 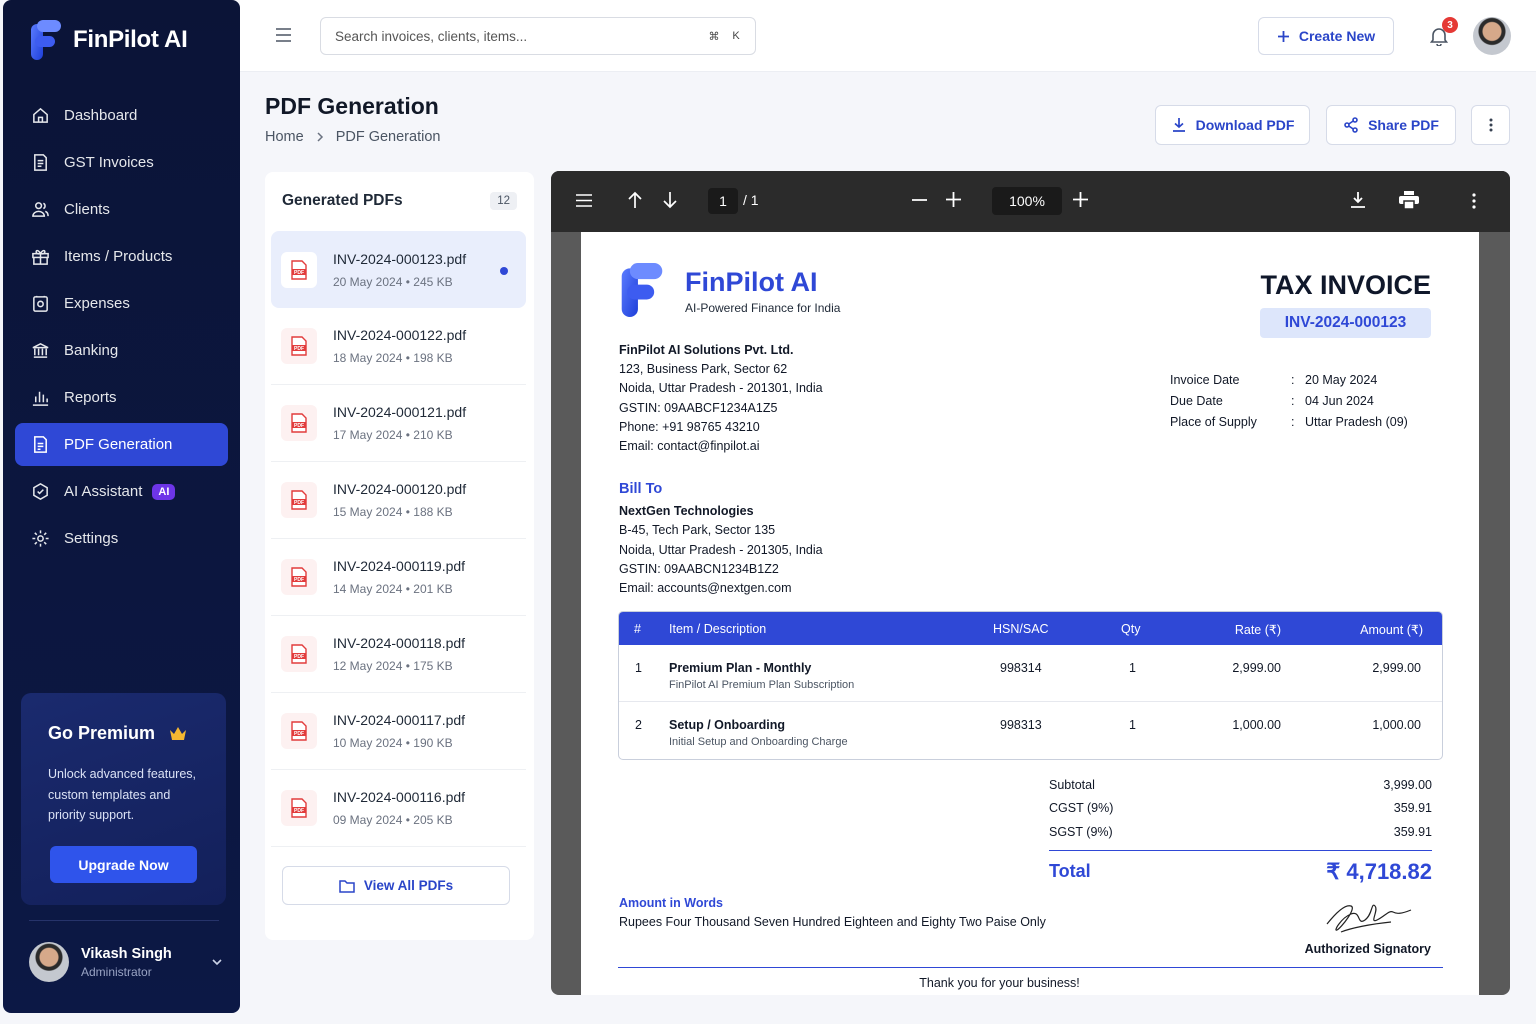 What do you see at coordinates (123, 864) in the screenshot?
I see `upgrade-now-button: Upgrade Now` at bounding box center [123, 864].